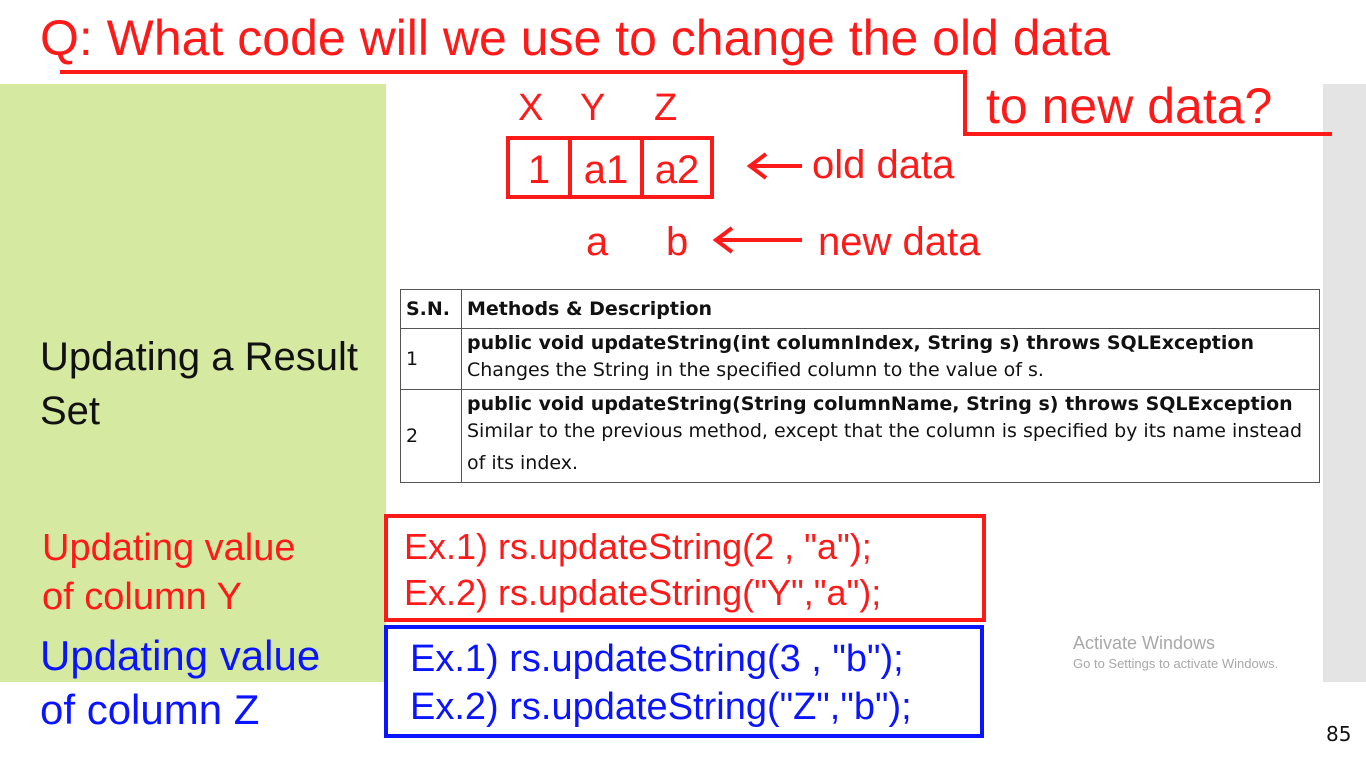  What do you see at coordinates (431, 359) in the screenshot?
I see `row-sn: 1` at bounding box center [431, 359].